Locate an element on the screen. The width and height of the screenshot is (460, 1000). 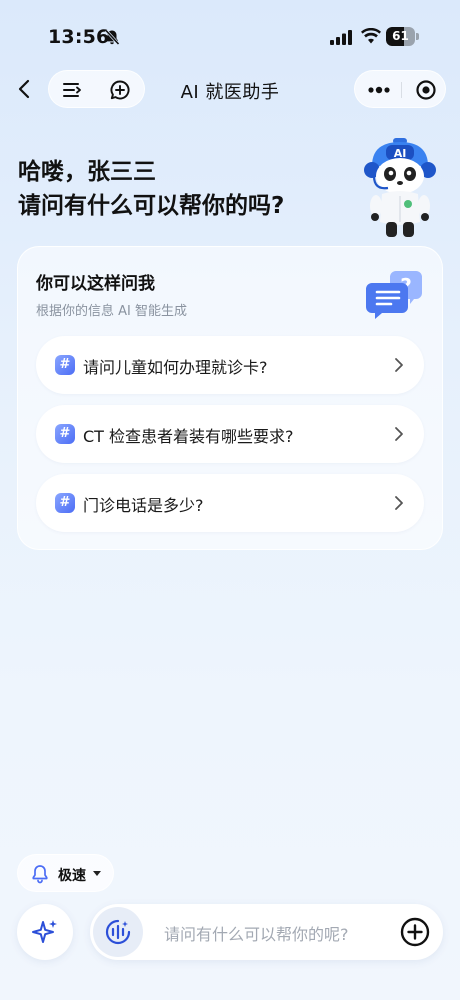
voice-wave-icon is located at coordinates (118, 932).